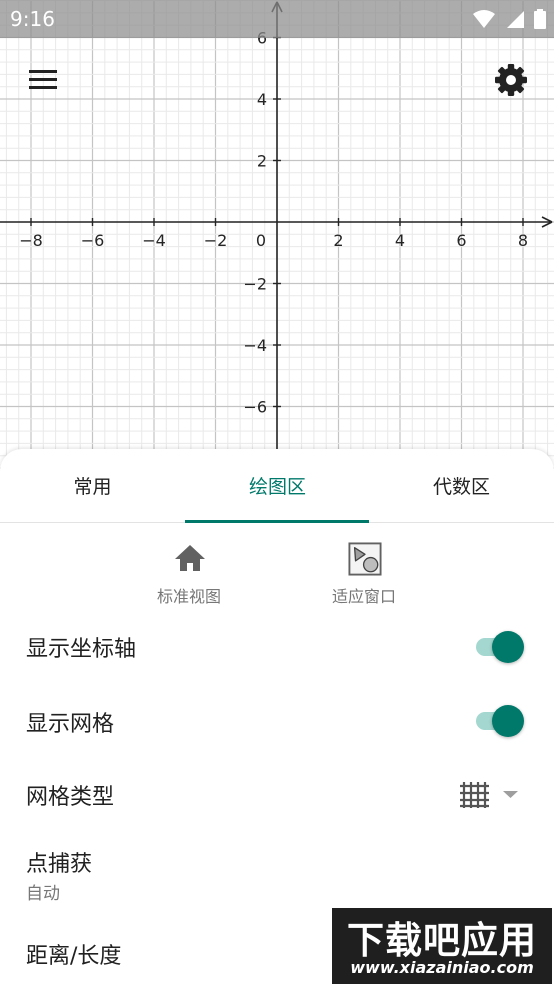 The width and height of the screenshot is (554, 985). I want to click on menu-button, so click(43, 80).